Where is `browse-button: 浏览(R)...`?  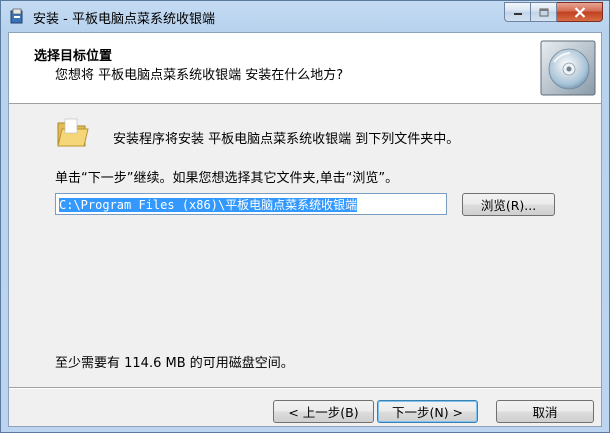
browse-button: 浏览(R)... is located at coordinates (508, 204).